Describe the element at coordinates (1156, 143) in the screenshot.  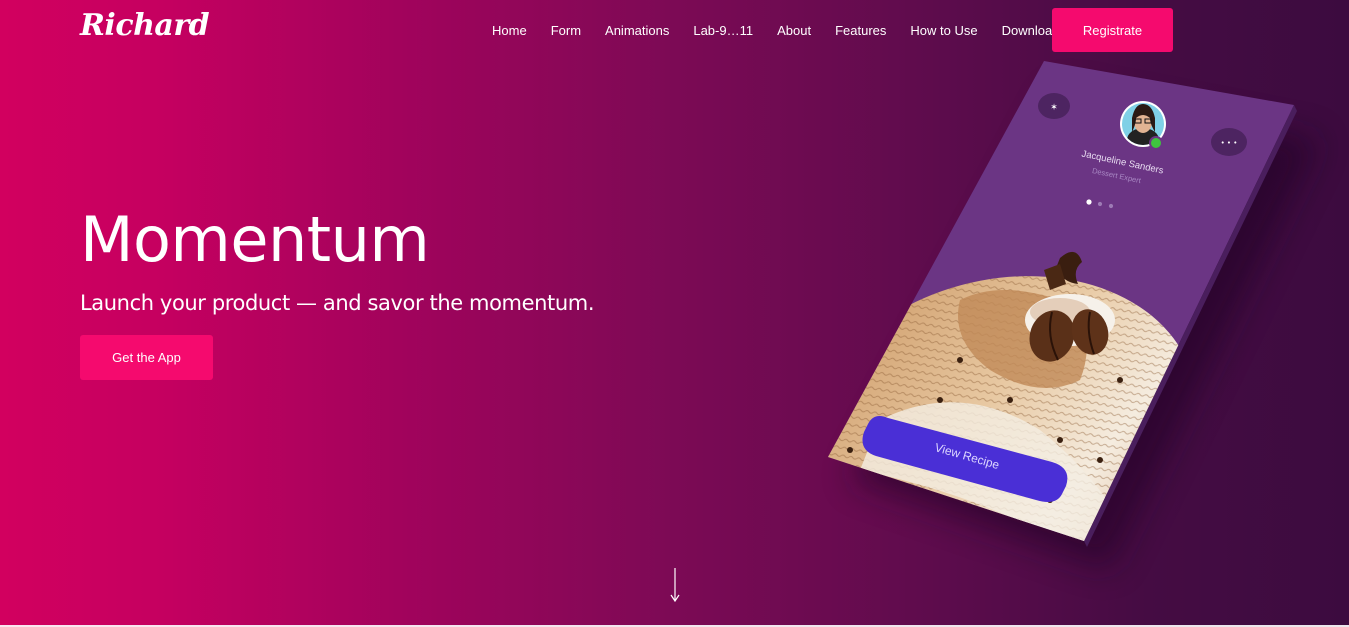
I see `online-status-dot` at that location.